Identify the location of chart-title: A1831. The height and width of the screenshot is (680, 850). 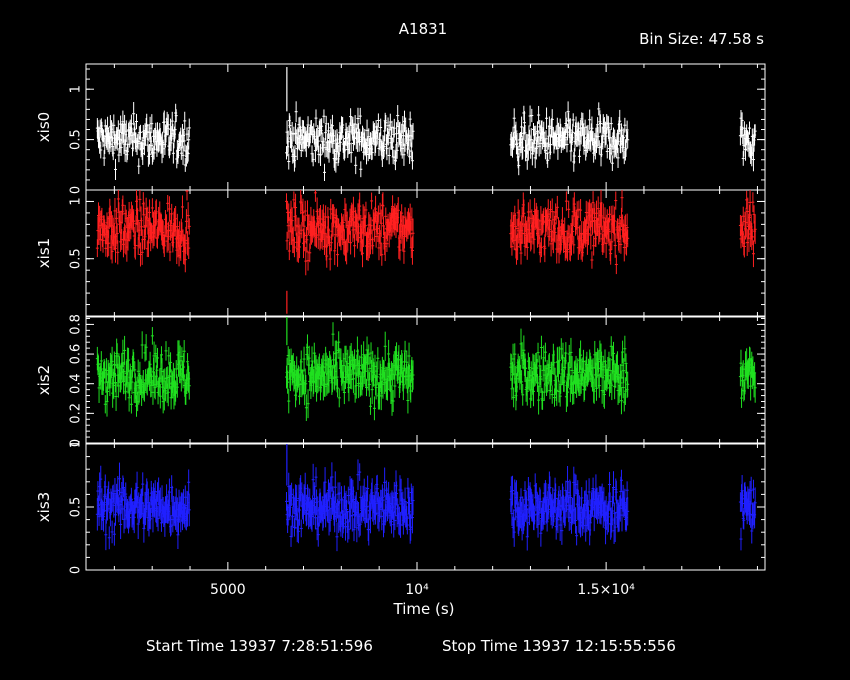
(423, 29).